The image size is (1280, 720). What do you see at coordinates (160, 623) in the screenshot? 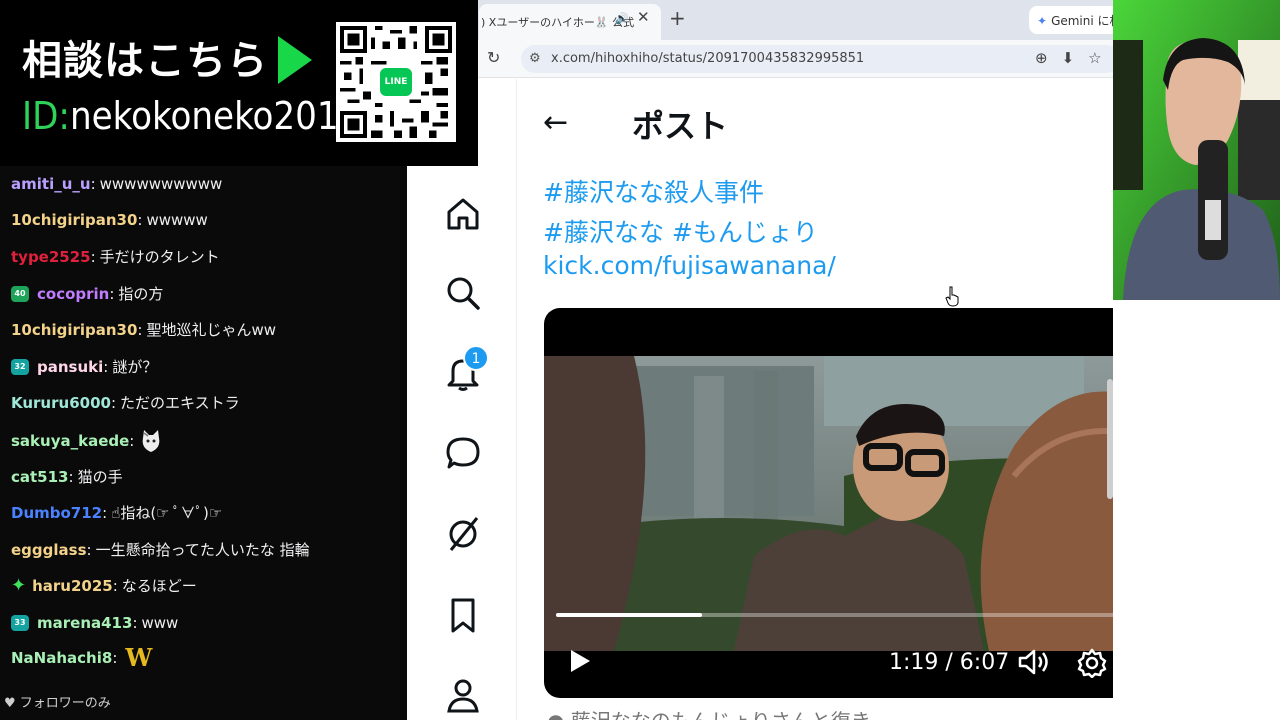
I see `chat-text: www` at bounding box center [160, 623].